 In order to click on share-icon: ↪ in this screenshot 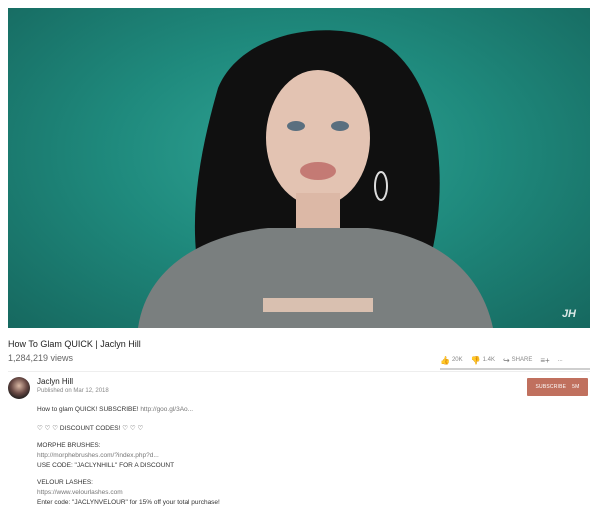, I will do `click(506, 360)`.